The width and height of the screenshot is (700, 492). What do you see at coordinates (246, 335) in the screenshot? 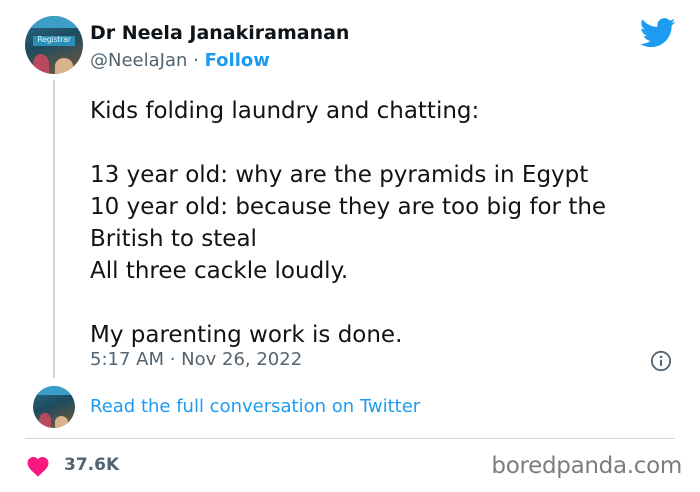
I see `tweet-line: My parenting work is done.` at bounding box center [246, 335].